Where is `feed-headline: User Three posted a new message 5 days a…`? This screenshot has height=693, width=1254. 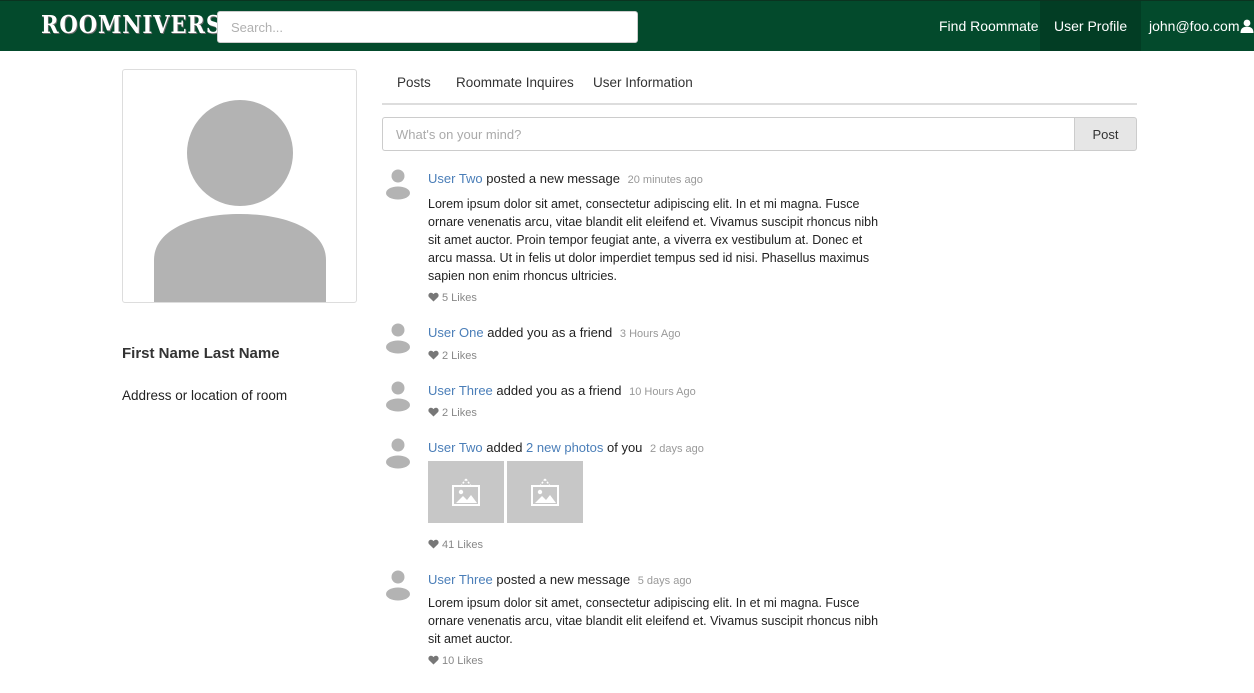
feed-headline: User Three posted a new message 5 days a… is located at coordinates (560, 579).